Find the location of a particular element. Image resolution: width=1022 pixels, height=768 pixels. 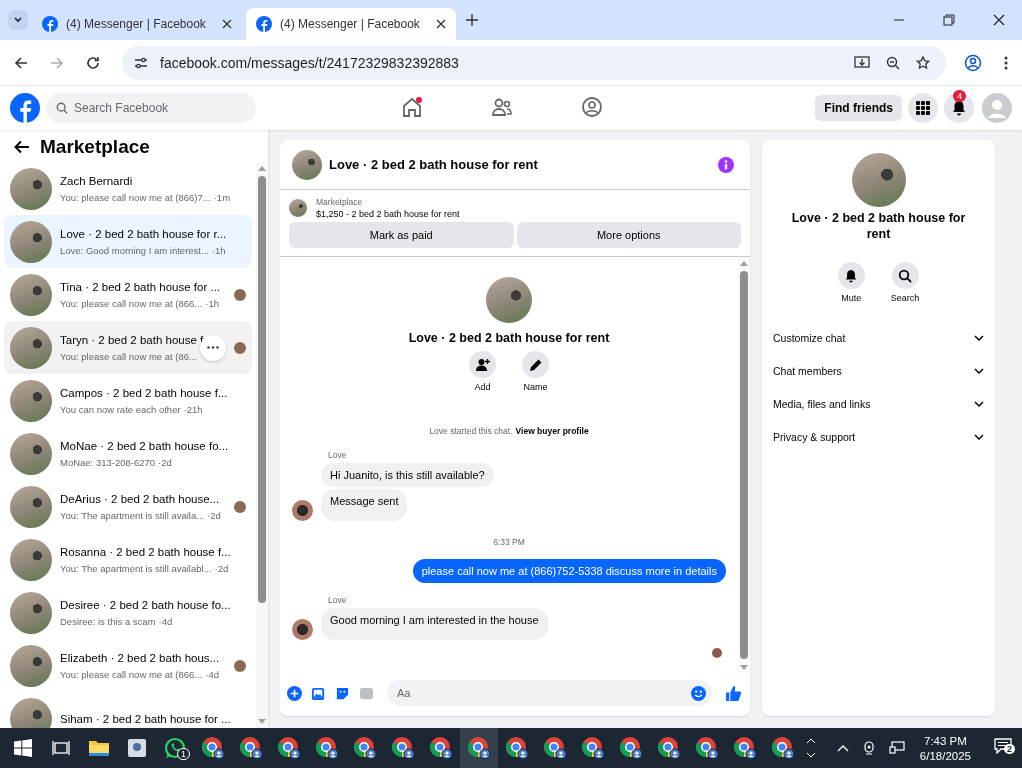

new-tab-icon is located at coordinates (472, 20).